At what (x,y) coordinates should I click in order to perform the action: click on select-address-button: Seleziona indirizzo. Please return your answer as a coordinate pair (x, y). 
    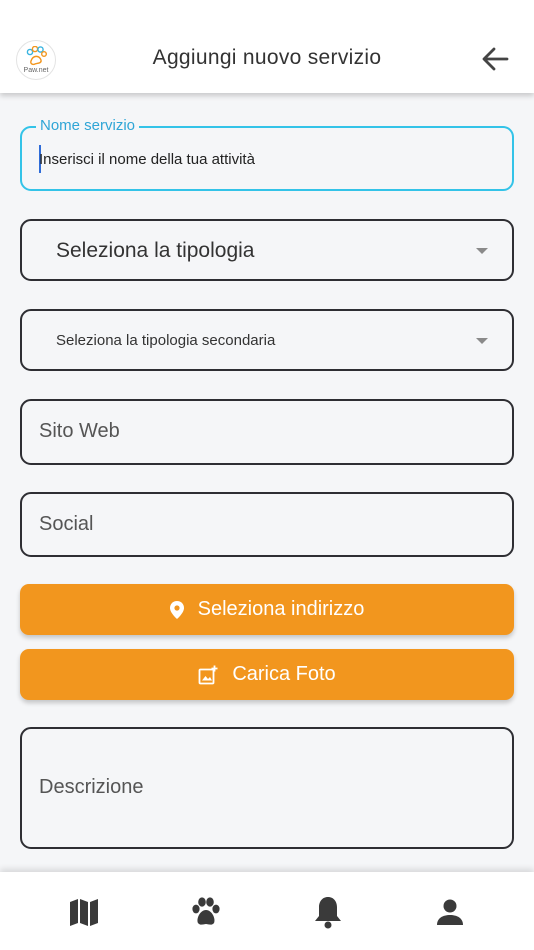
    Looking at the image, I should click on (267, 609).